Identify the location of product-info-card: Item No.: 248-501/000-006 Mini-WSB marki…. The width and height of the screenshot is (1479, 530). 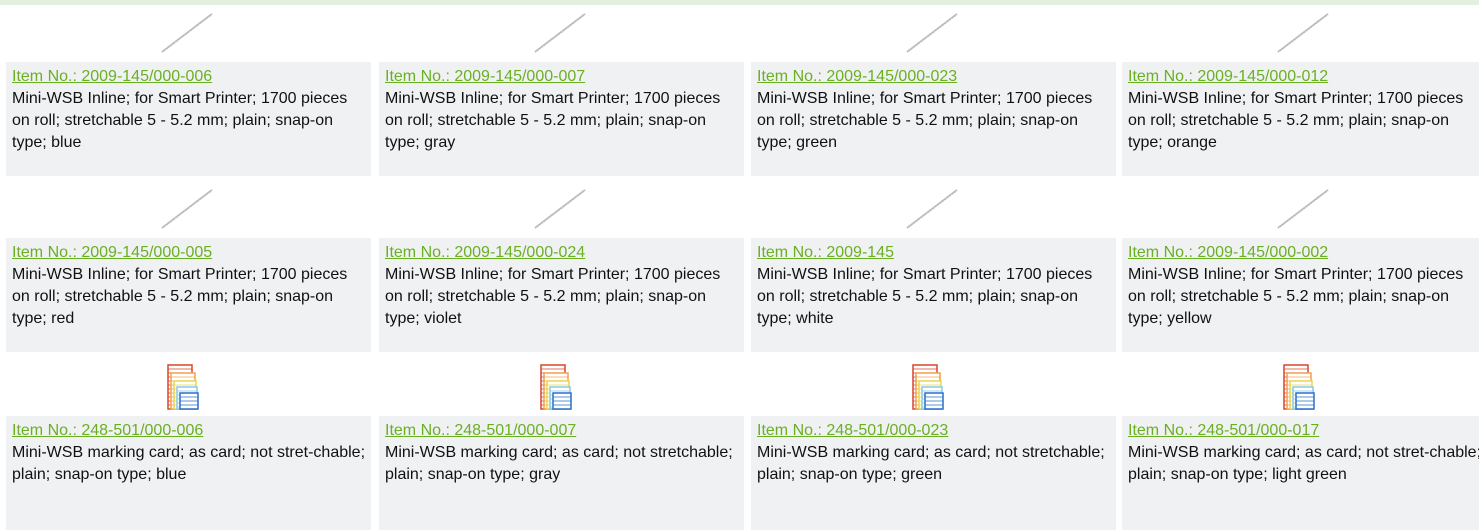
(188, 473).